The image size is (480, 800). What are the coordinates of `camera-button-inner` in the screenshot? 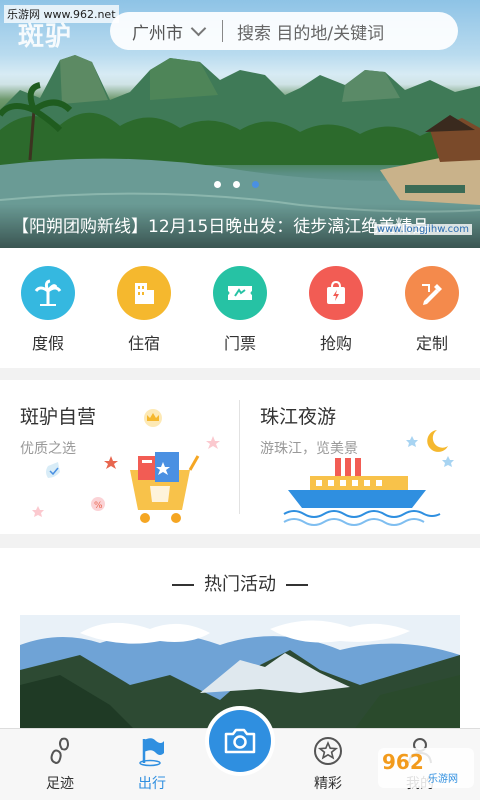 It's located at (240, 741).